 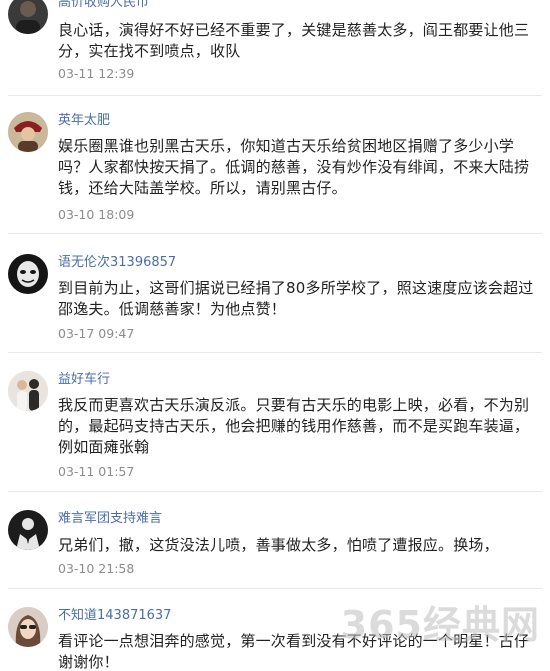 What do you see at coordinates (96, 568) in the screenshot?
I see `comment-timestamp: 03-10 21:58` at bounding box center [96, 568].